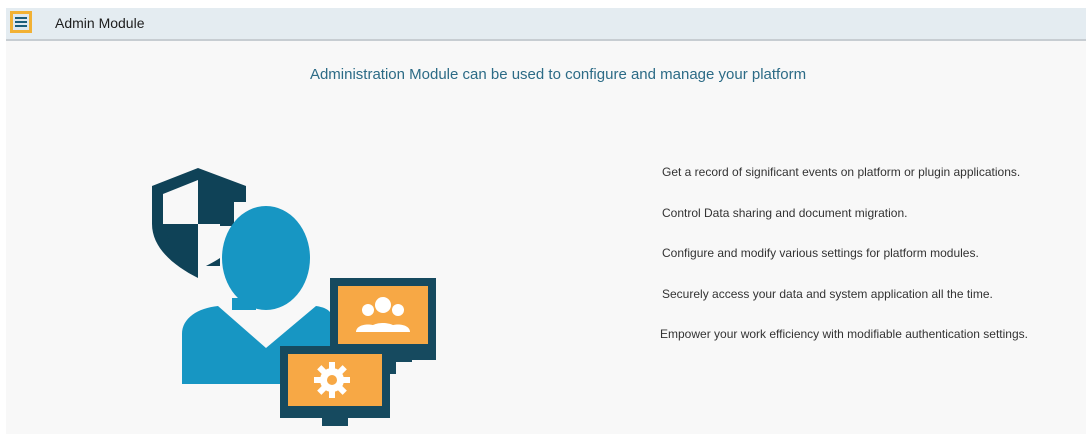 The image size is (1086, 434). Describe the element at coordinates (546, 24) in the screenshot. I see `top-bar: Admin Module` at that location.